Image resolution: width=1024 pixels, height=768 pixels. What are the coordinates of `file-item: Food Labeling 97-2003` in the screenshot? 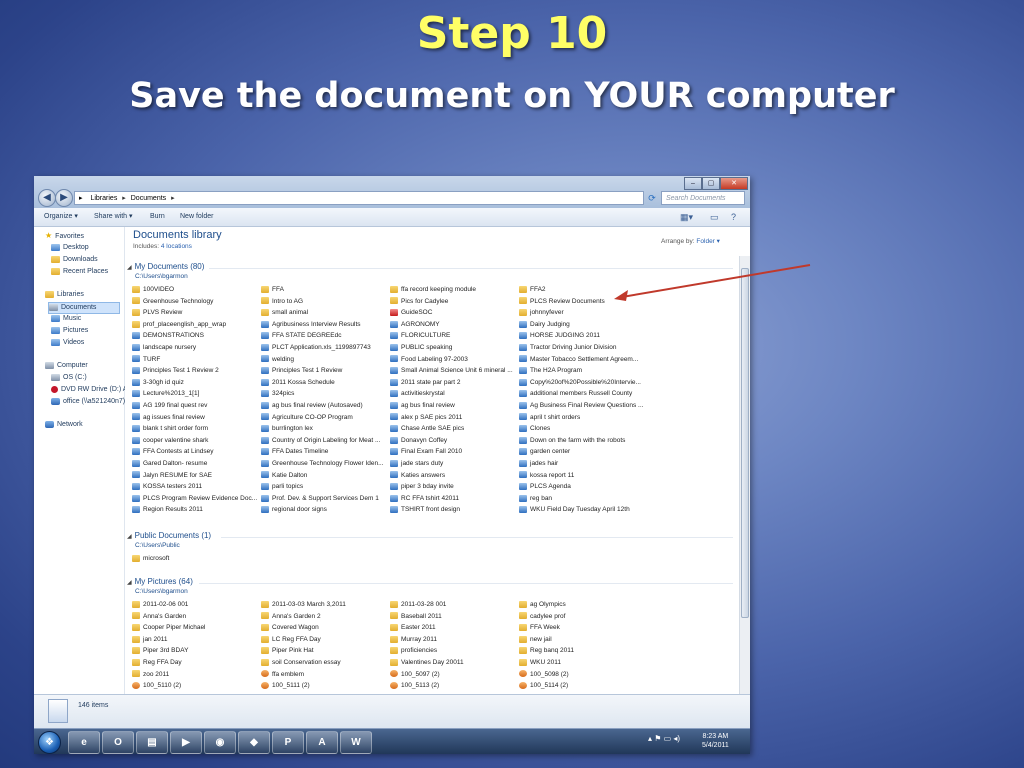 It's located at (452, 360).